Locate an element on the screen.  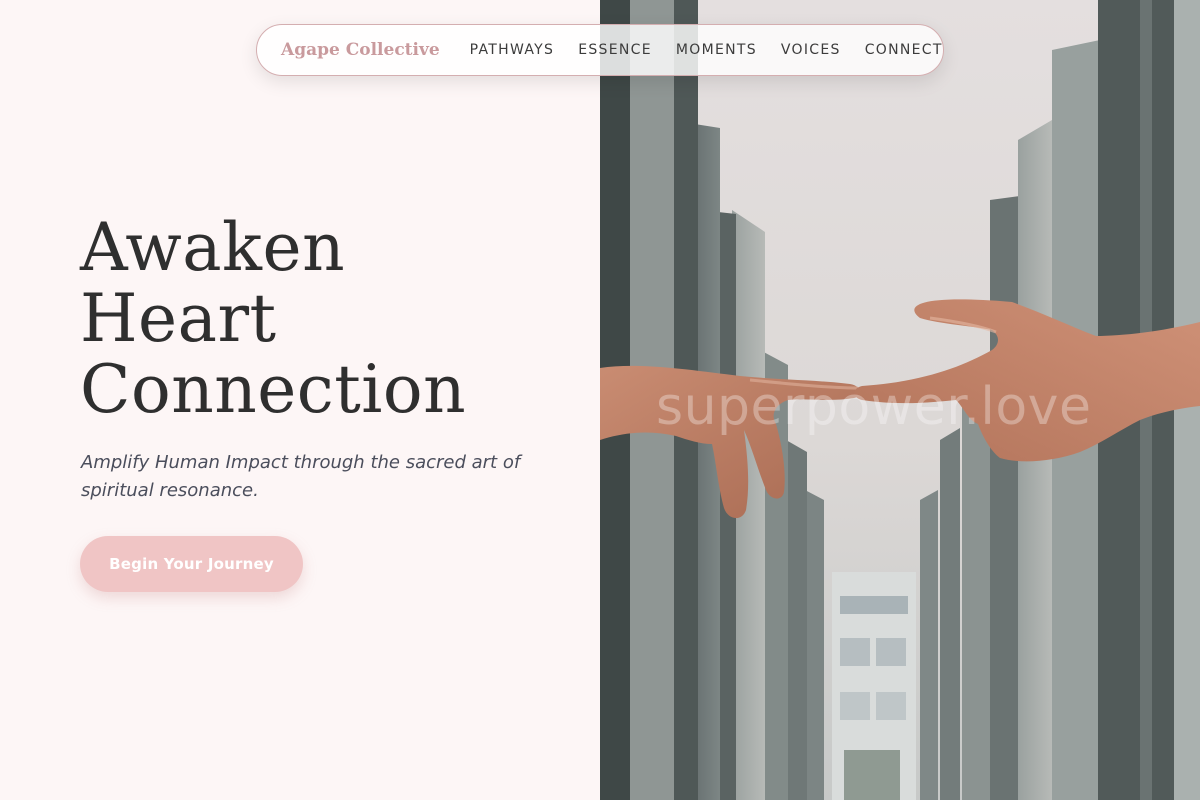
nav-link-essence: ESSENCE is located at coordinates (615, 50).